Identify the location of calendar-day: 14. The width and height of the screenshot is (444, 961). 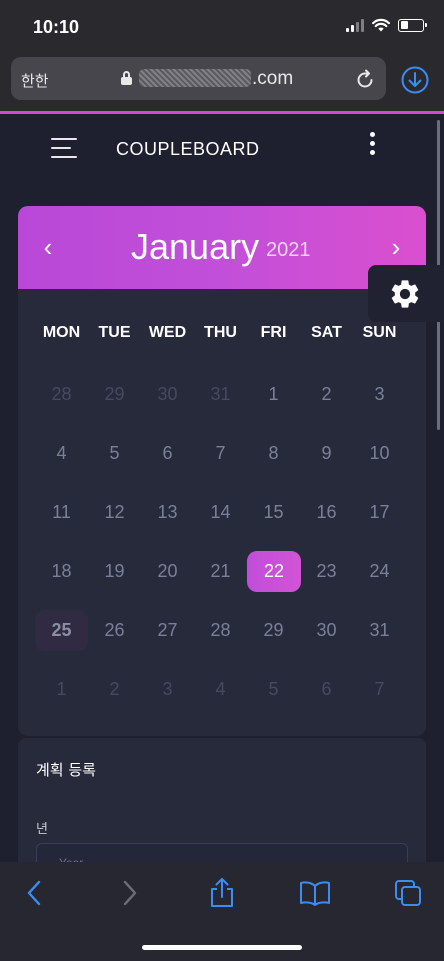
(220, 512).